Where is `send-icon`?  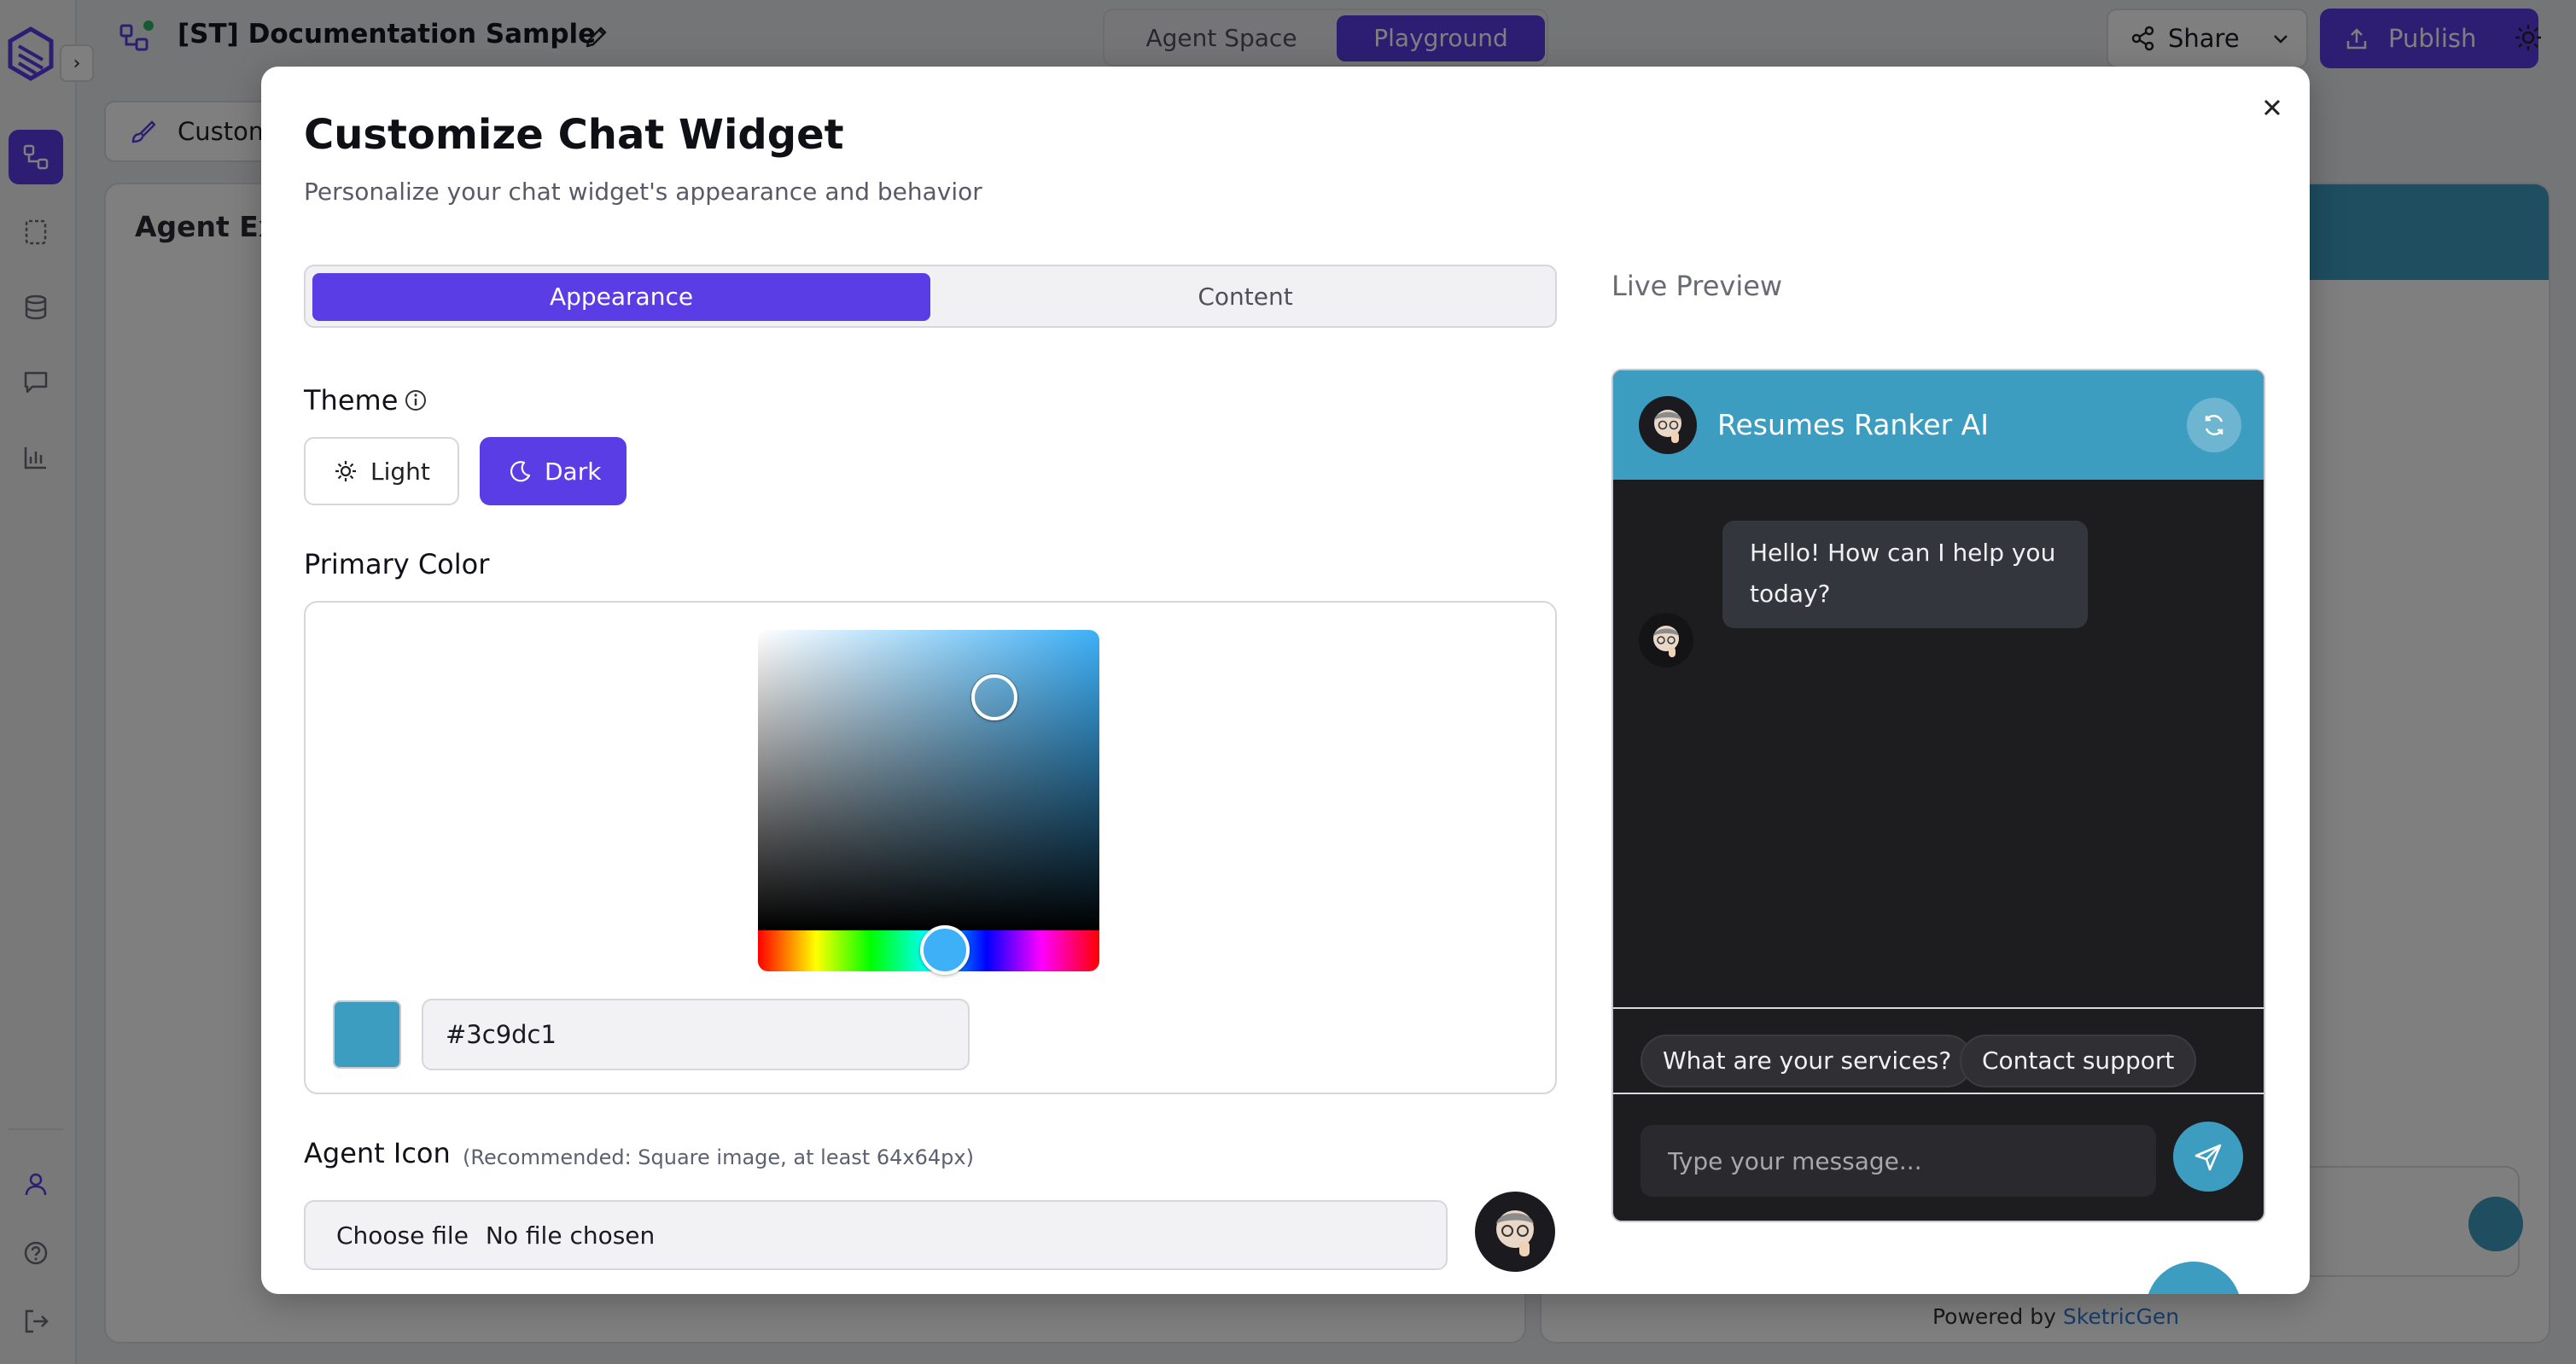 send-icon is located at coordinates (2208, 1158).